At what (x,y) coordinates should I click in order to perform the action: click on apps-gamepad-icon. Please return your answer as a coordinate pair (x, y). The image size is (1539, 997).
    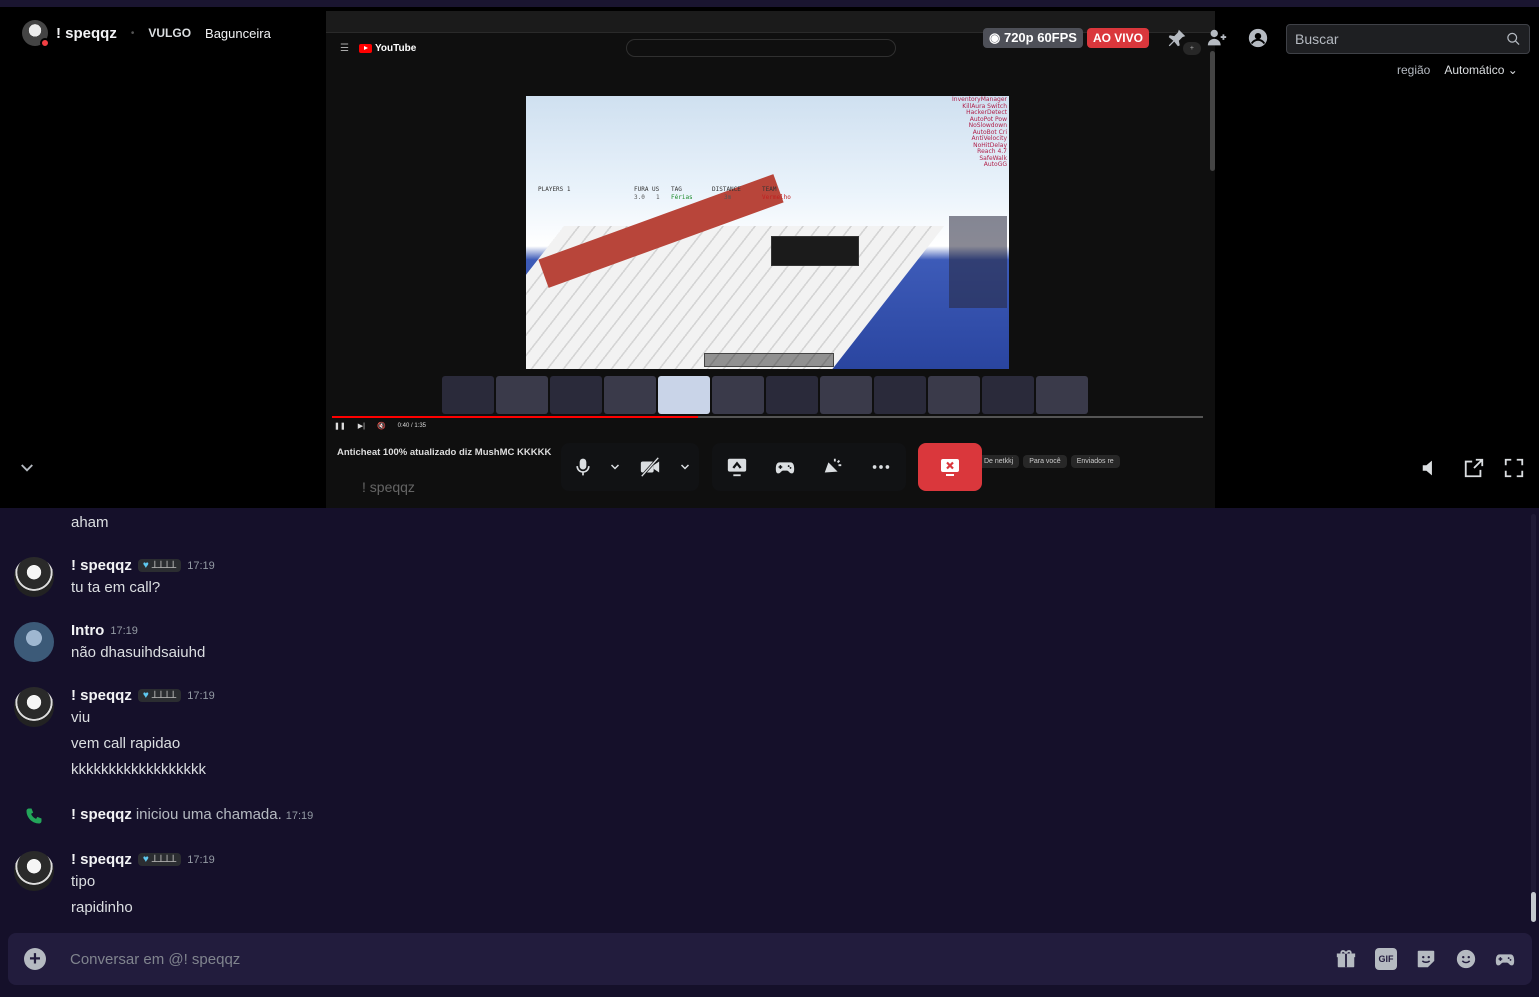
    Looking at the image, I should click on (1505, 959).